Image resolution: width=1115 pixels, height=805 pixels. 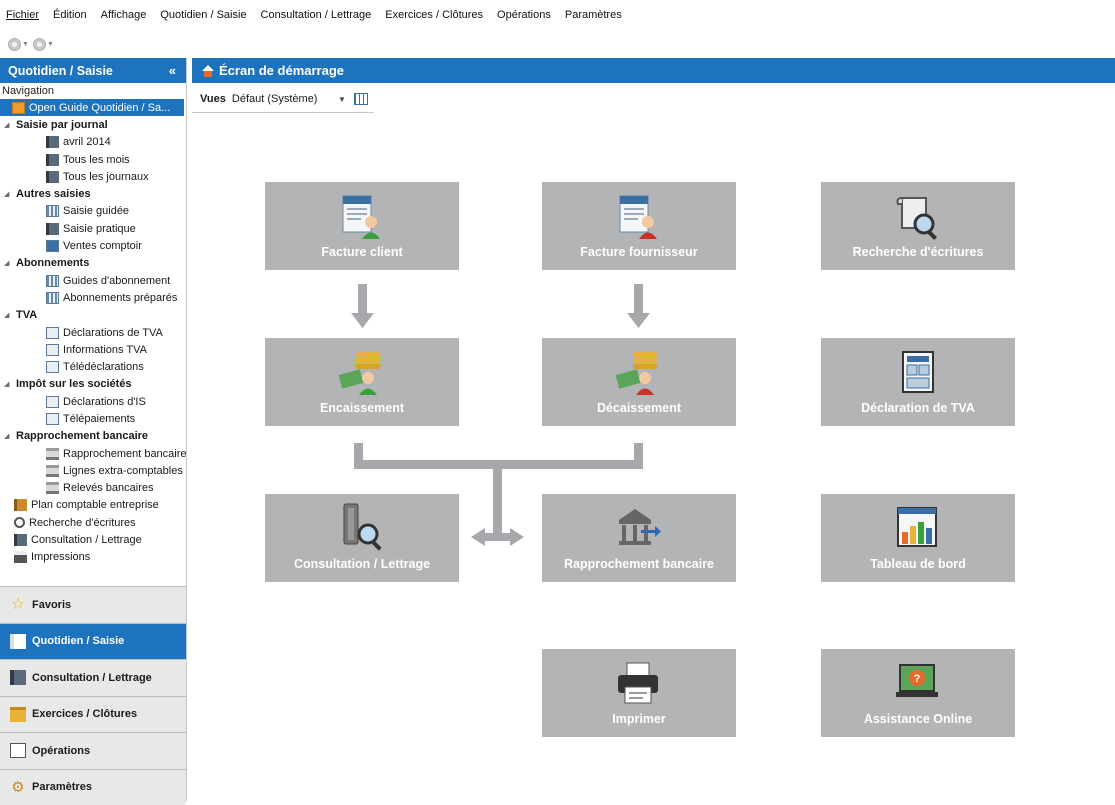 I want to click on tree-item-teledeclarations: Télédéclarations, so click(x=93, y=366).